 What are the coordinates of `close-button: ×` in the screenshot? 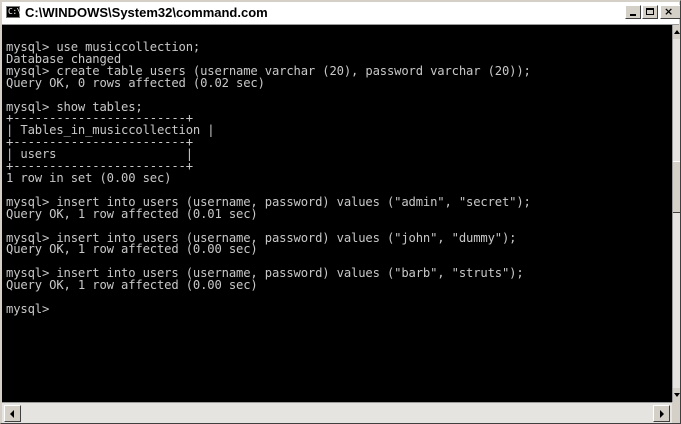 It's located at (670, 12).